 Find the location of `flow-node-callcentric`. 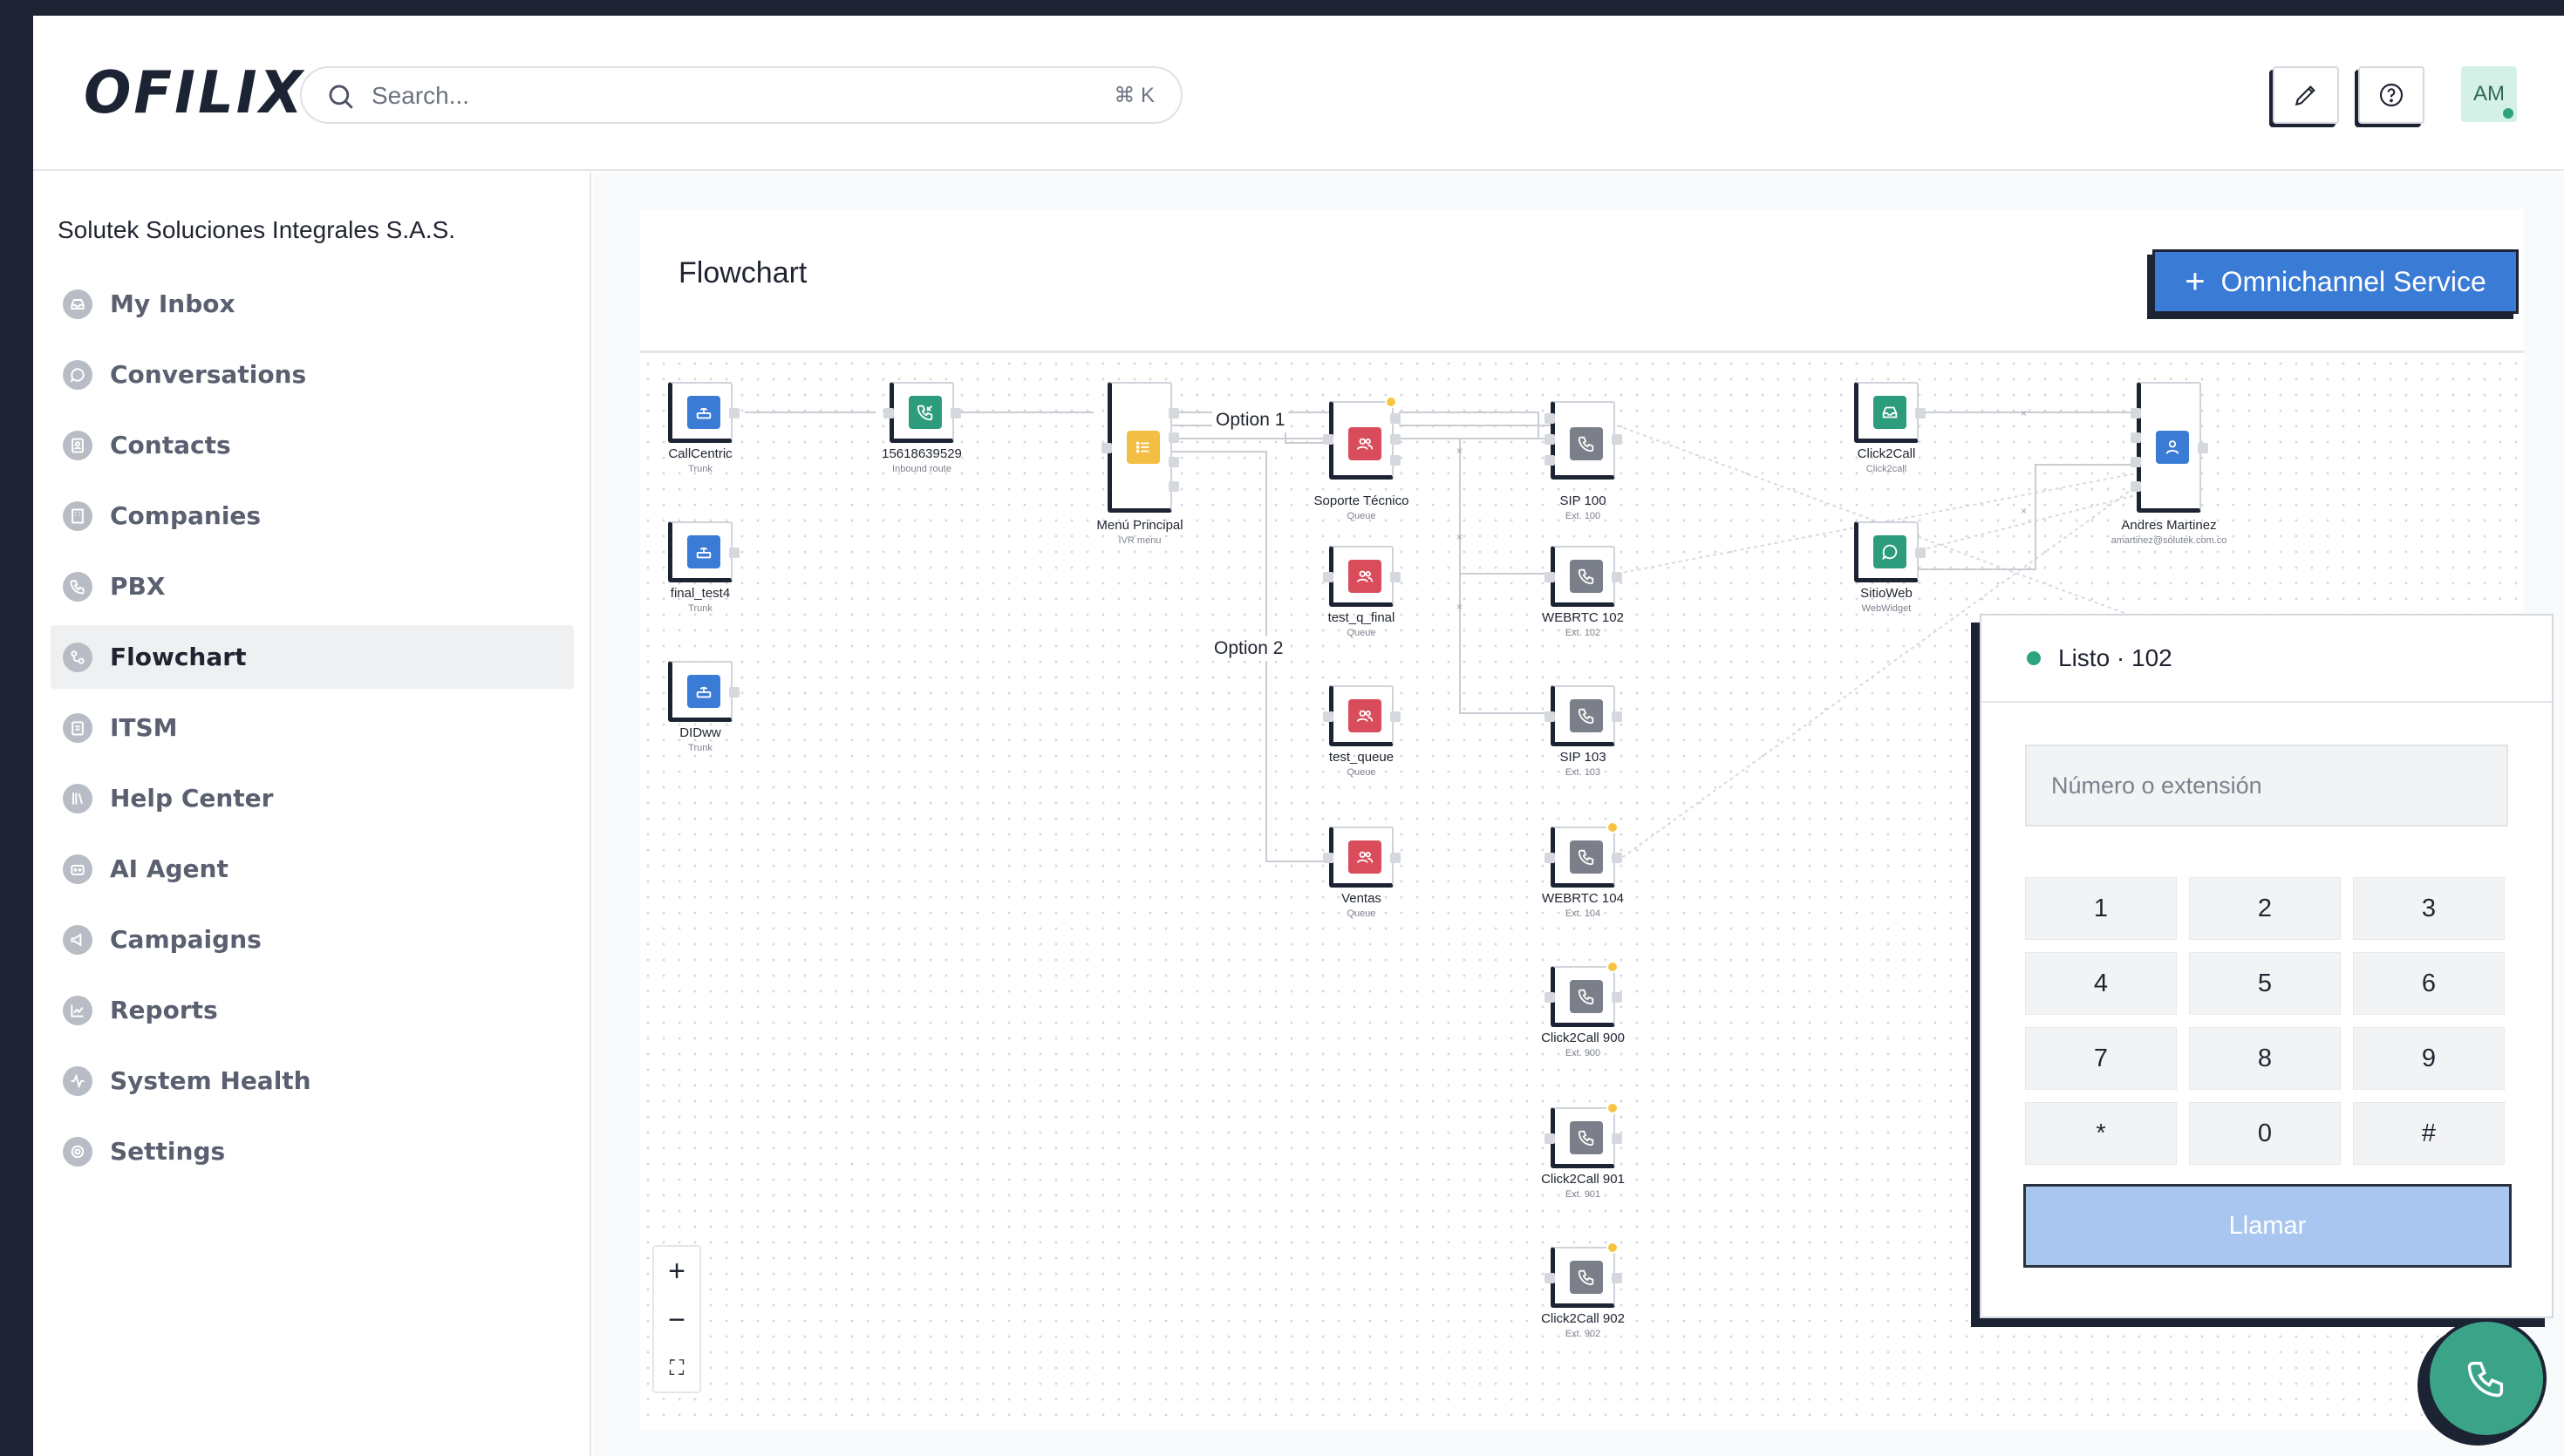

flow-node-callcentric is located at coordinates (704, 412).